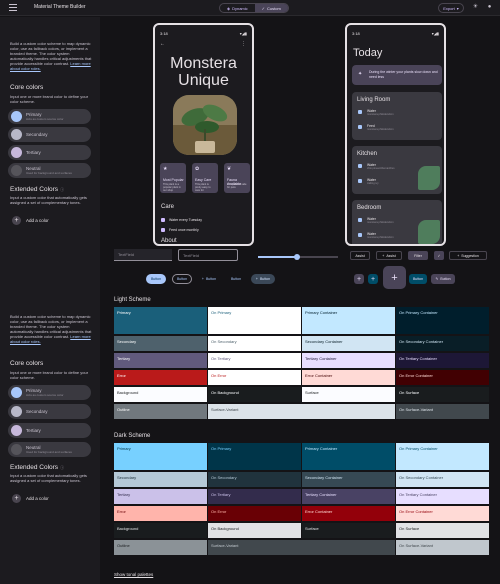 The height and width of the screenshot is (584, 500). Describe the element at coordinates (359, 279) in the screenshot. I see `small-fab: +` at that location.